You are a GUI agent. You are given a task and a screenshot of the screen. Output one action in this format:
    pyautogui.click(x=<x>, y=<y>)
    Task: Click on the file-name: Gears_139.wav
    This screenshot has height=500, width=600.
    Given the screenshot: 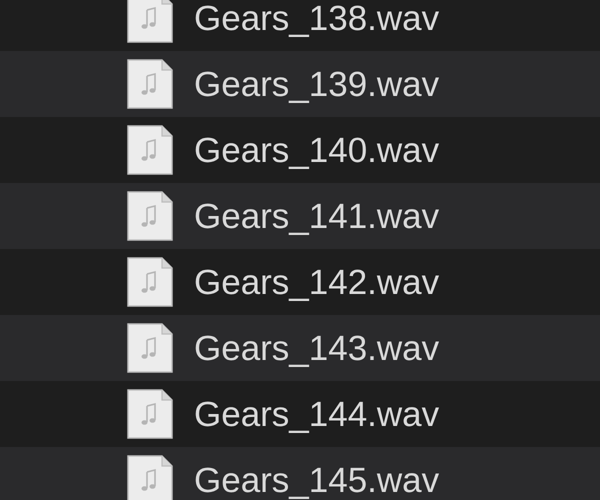 What is the action you would take?
    pyautogui.click(x=317, y=84)
    